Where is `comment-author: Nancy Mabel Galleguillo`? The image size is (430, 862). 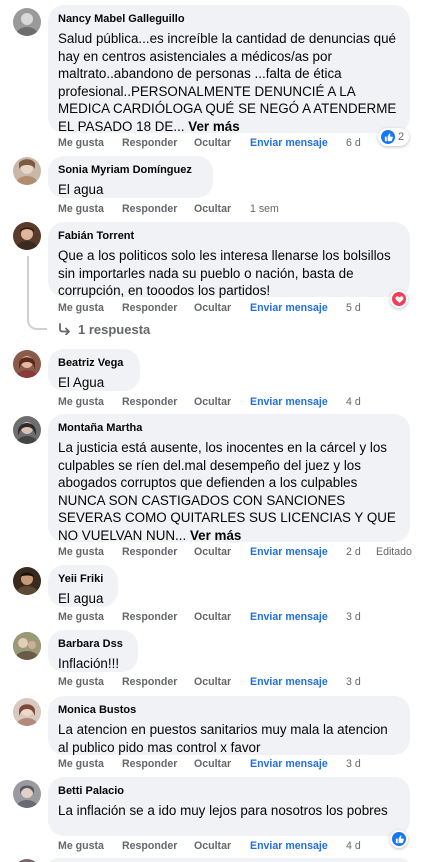
comment-author: Nancy Mabel Galleguillo is located at coordinates (229, 19).